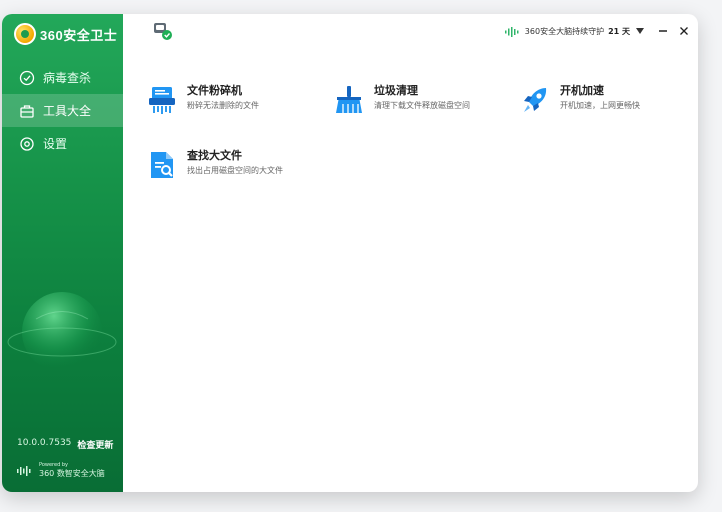 This screenshot has height=512, width=722. Describe the element at coordinates (72, 473) in the screenshot. I see `powered-brand: 360 数智安全大脑` at that location.